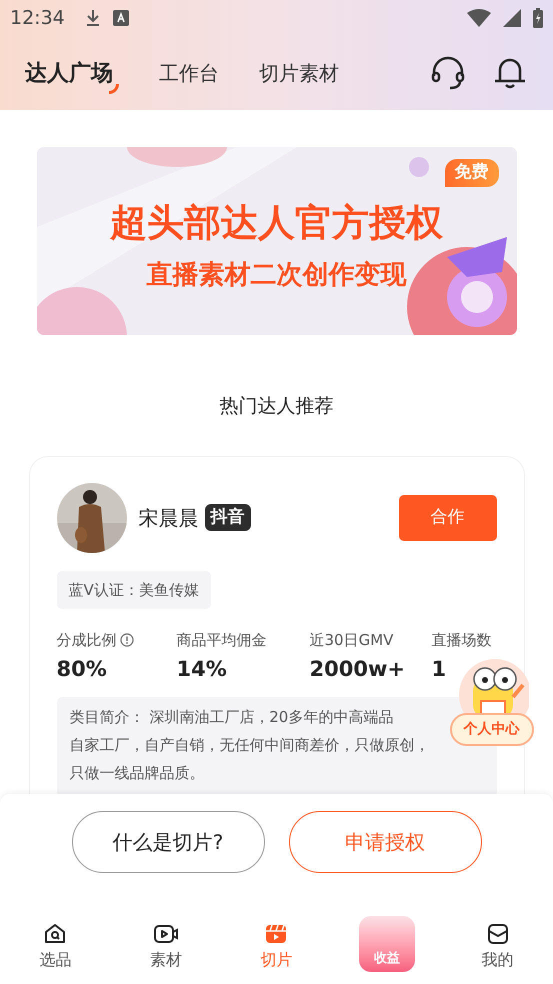 This screenshot has width=553, height=984. I want to click on stat-label: 近30日GMV, so click(352, 640).